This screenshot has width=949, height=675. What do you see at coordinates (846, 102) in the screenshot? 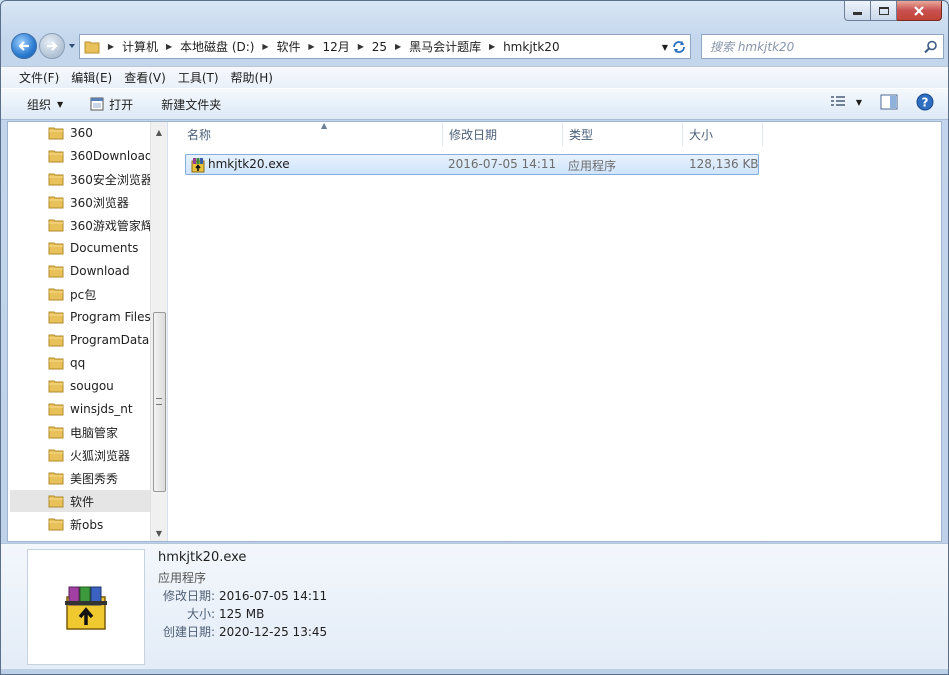
I see `change-view-button: ▼` at bounding box center [846, 102].